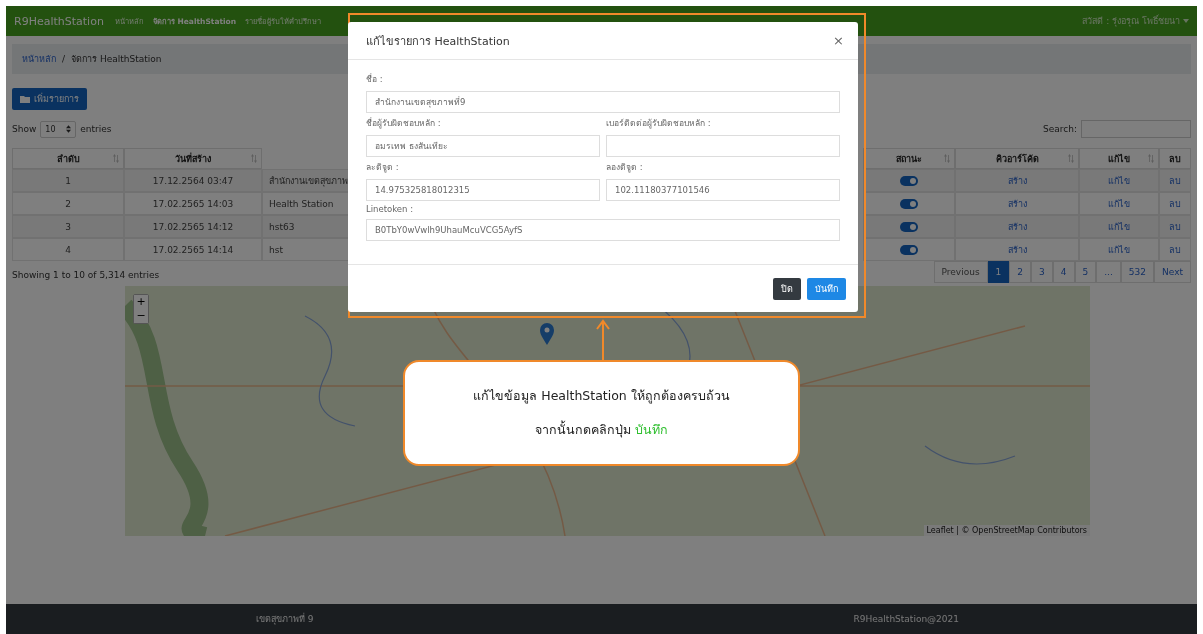 The image size is (1203, 634). Describe the element at coordinates (96, 129) in the screenshot. I see `entries-label: entries` at that location.